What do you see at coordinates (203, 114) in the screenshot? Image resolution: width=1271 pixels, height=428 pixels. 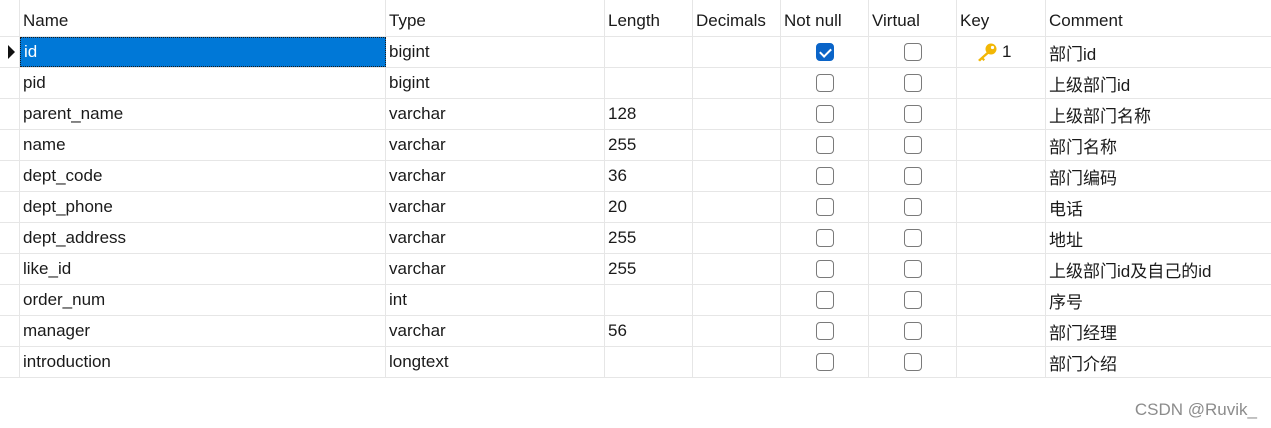 I see `field-name-cell: parent_name` at bounding box center [203, 114].